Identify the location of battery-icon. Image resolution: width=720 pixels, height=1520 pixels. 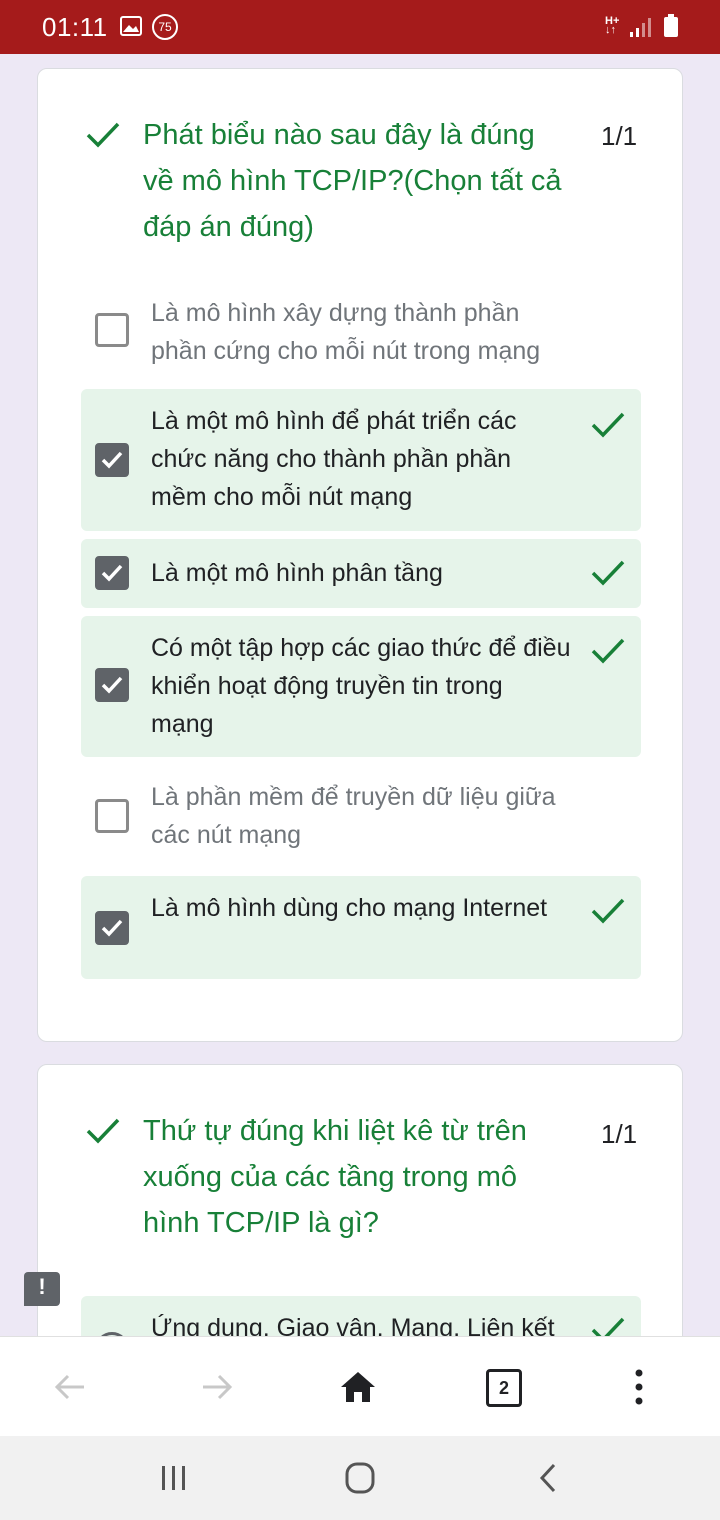
(671, 25).